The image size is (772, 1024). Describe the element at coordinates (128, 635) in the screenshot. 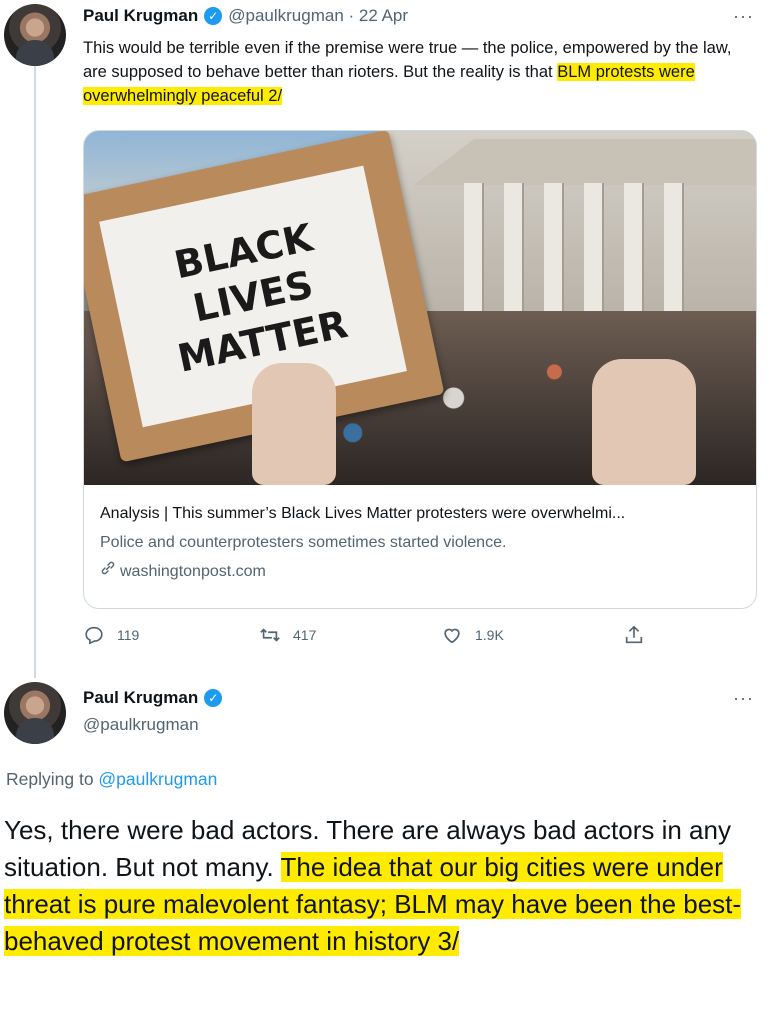

I see `reply-count: 119` at that location.